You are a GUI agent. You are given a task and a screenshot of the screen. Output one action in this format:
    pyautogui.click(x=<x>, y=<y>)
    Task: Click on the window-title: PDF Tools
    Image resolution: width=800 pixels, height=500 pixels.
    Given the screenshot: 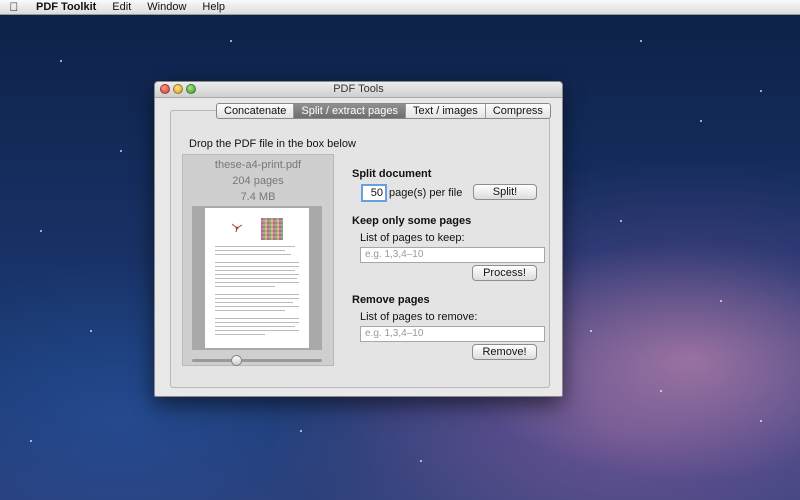 What is the action you would take?
    pyautogui.click(x=358, y=89)
    